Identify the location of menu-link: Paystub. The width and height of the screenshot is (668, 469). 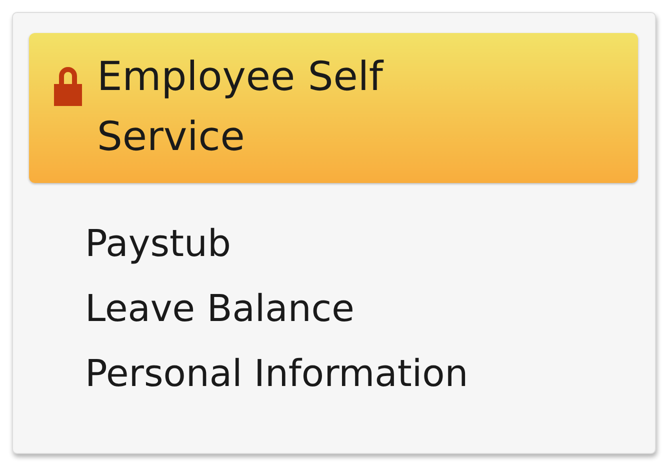
(158, 243).